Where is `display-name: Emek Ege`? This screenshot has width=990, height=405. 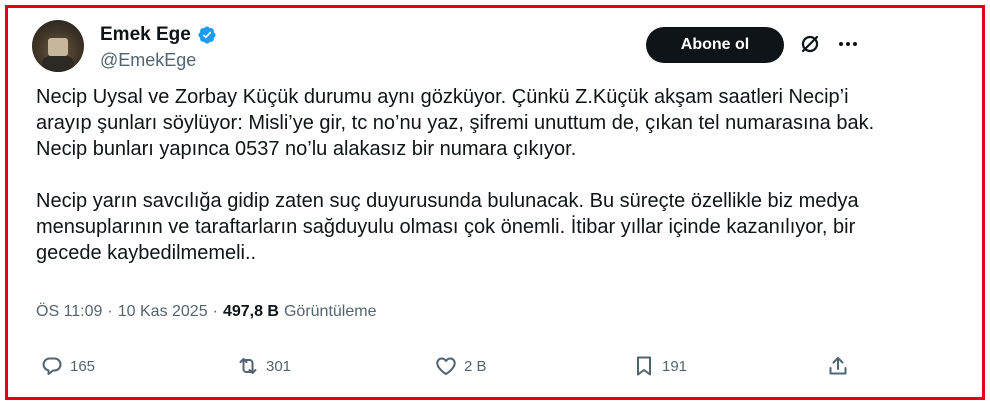 display-name: Emek Ege is located at coordinates (145, 35).